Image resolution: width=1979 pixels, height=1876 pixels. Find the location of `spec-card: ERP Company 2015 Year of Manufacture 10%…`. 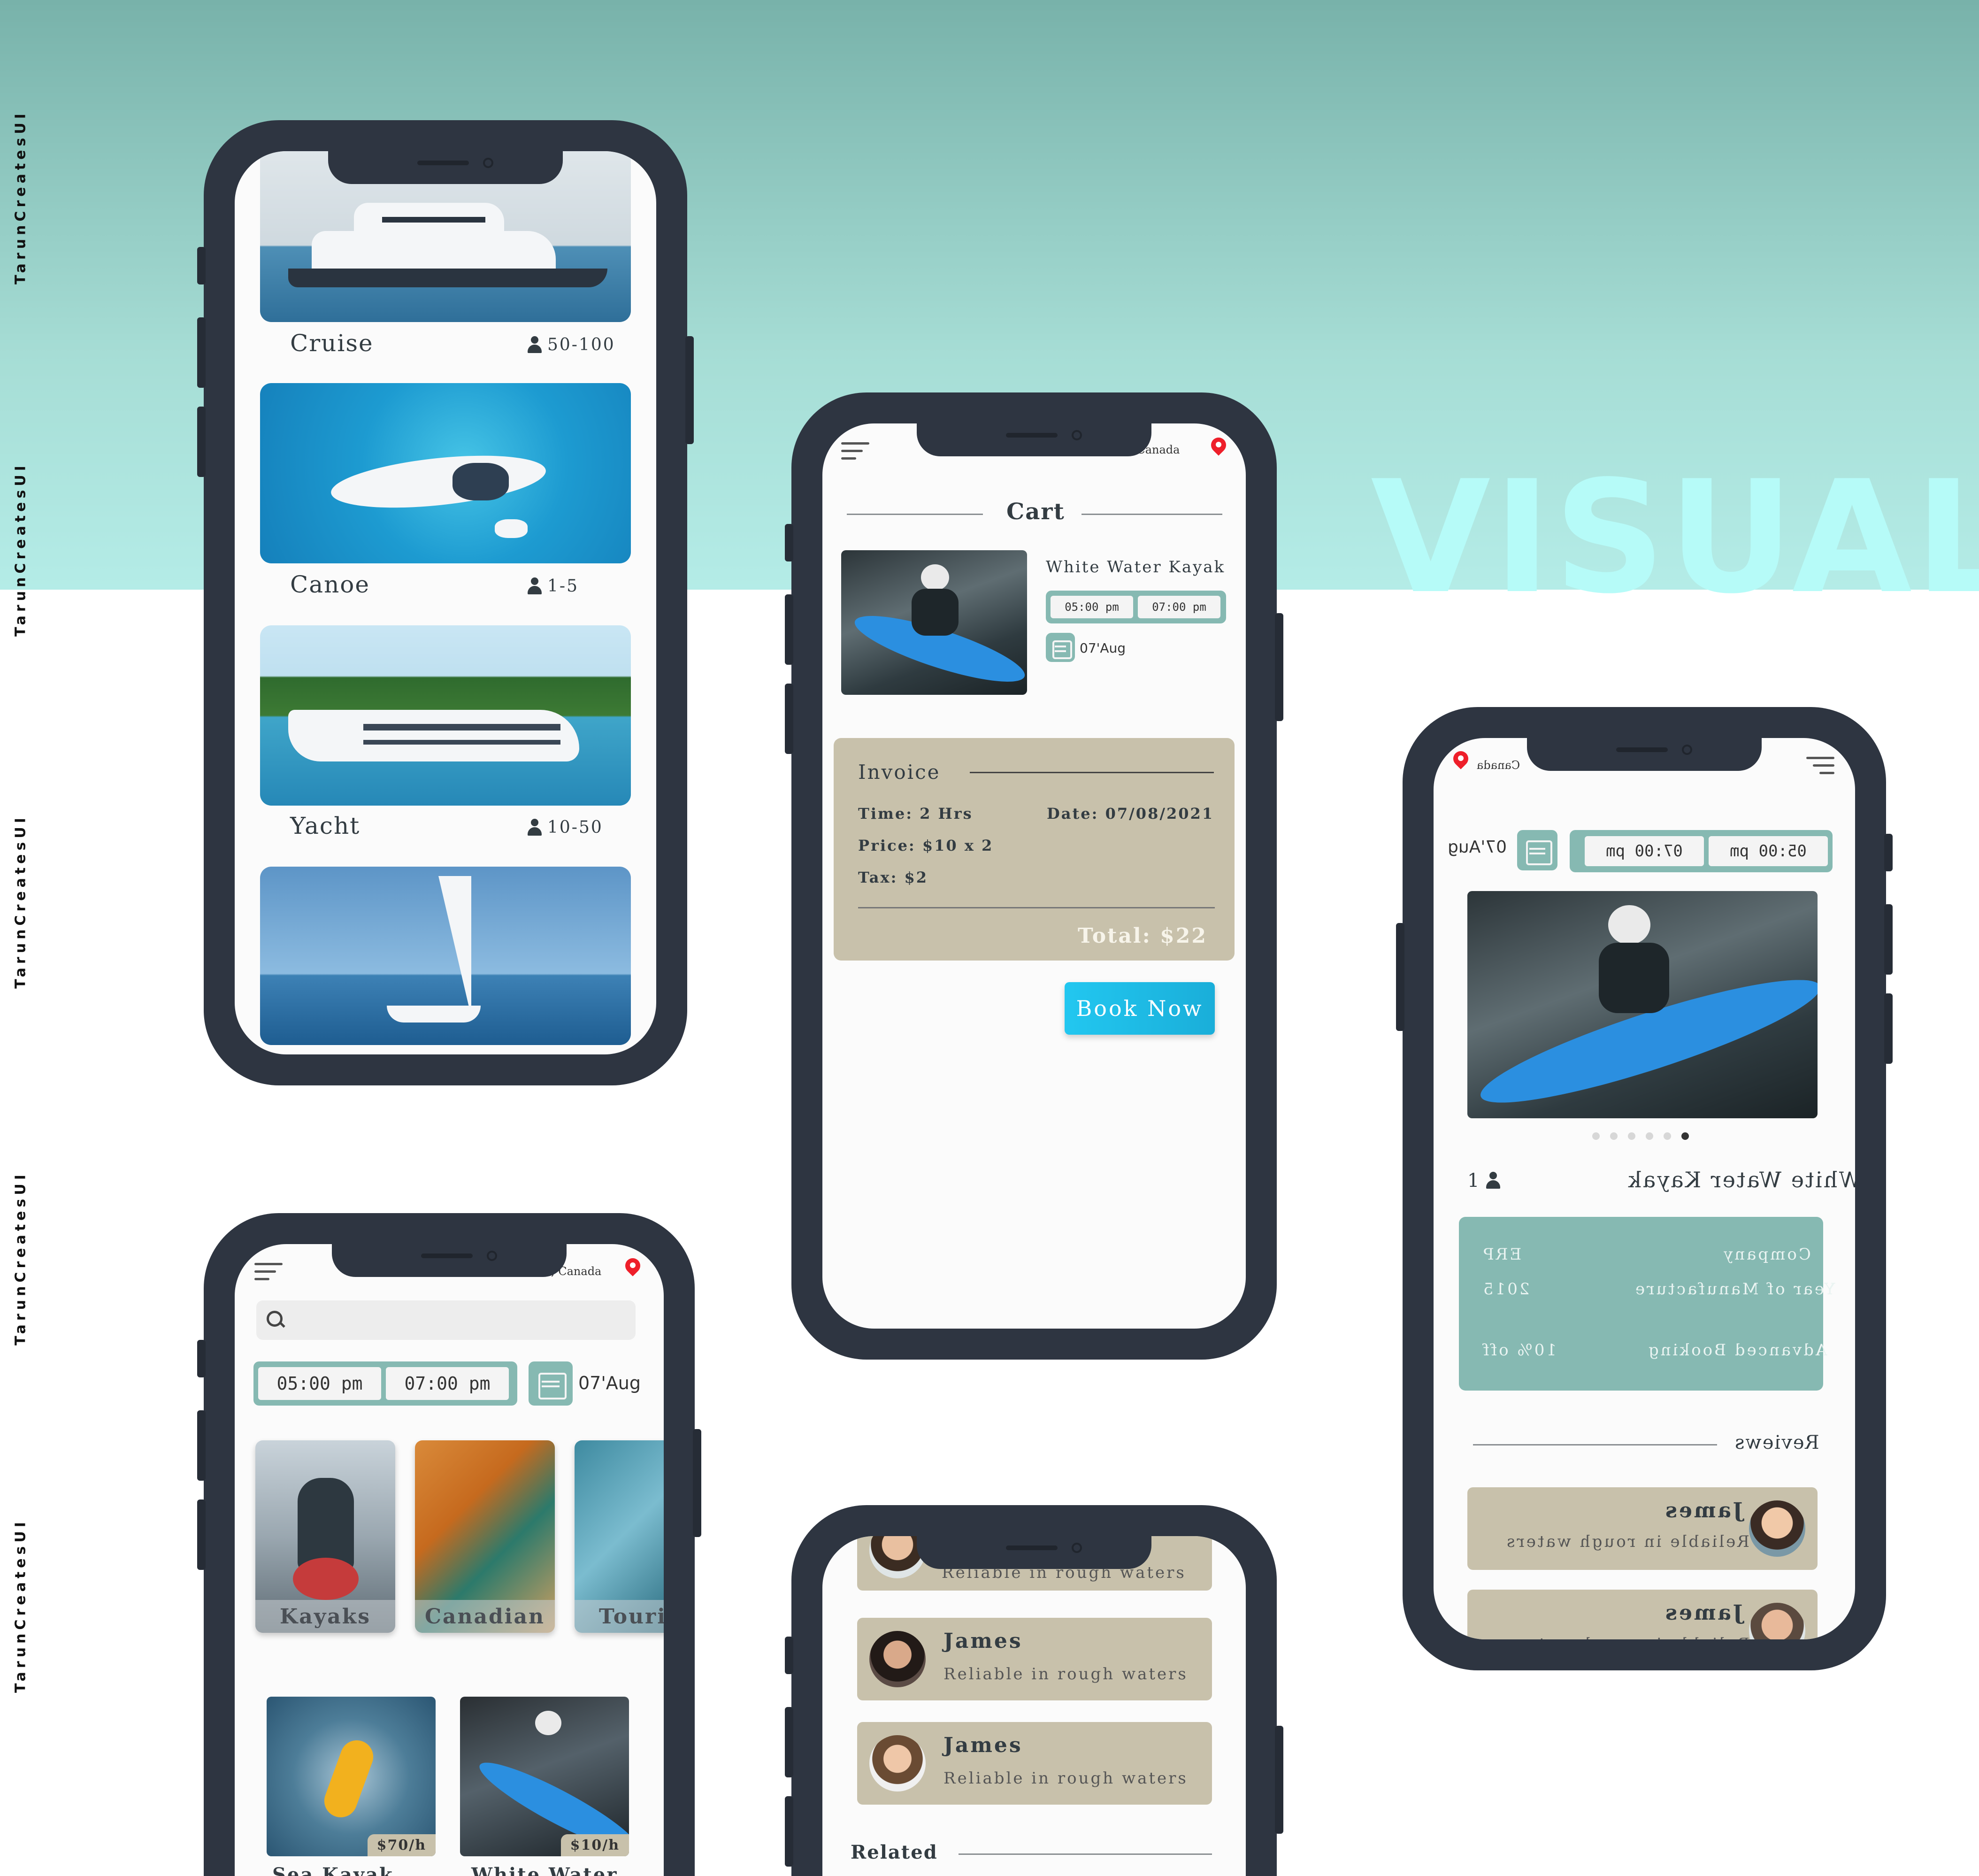

spec-card: ERP Company 2015 Year of Manufacture 10%… is located at coordinates (1647, 1304).